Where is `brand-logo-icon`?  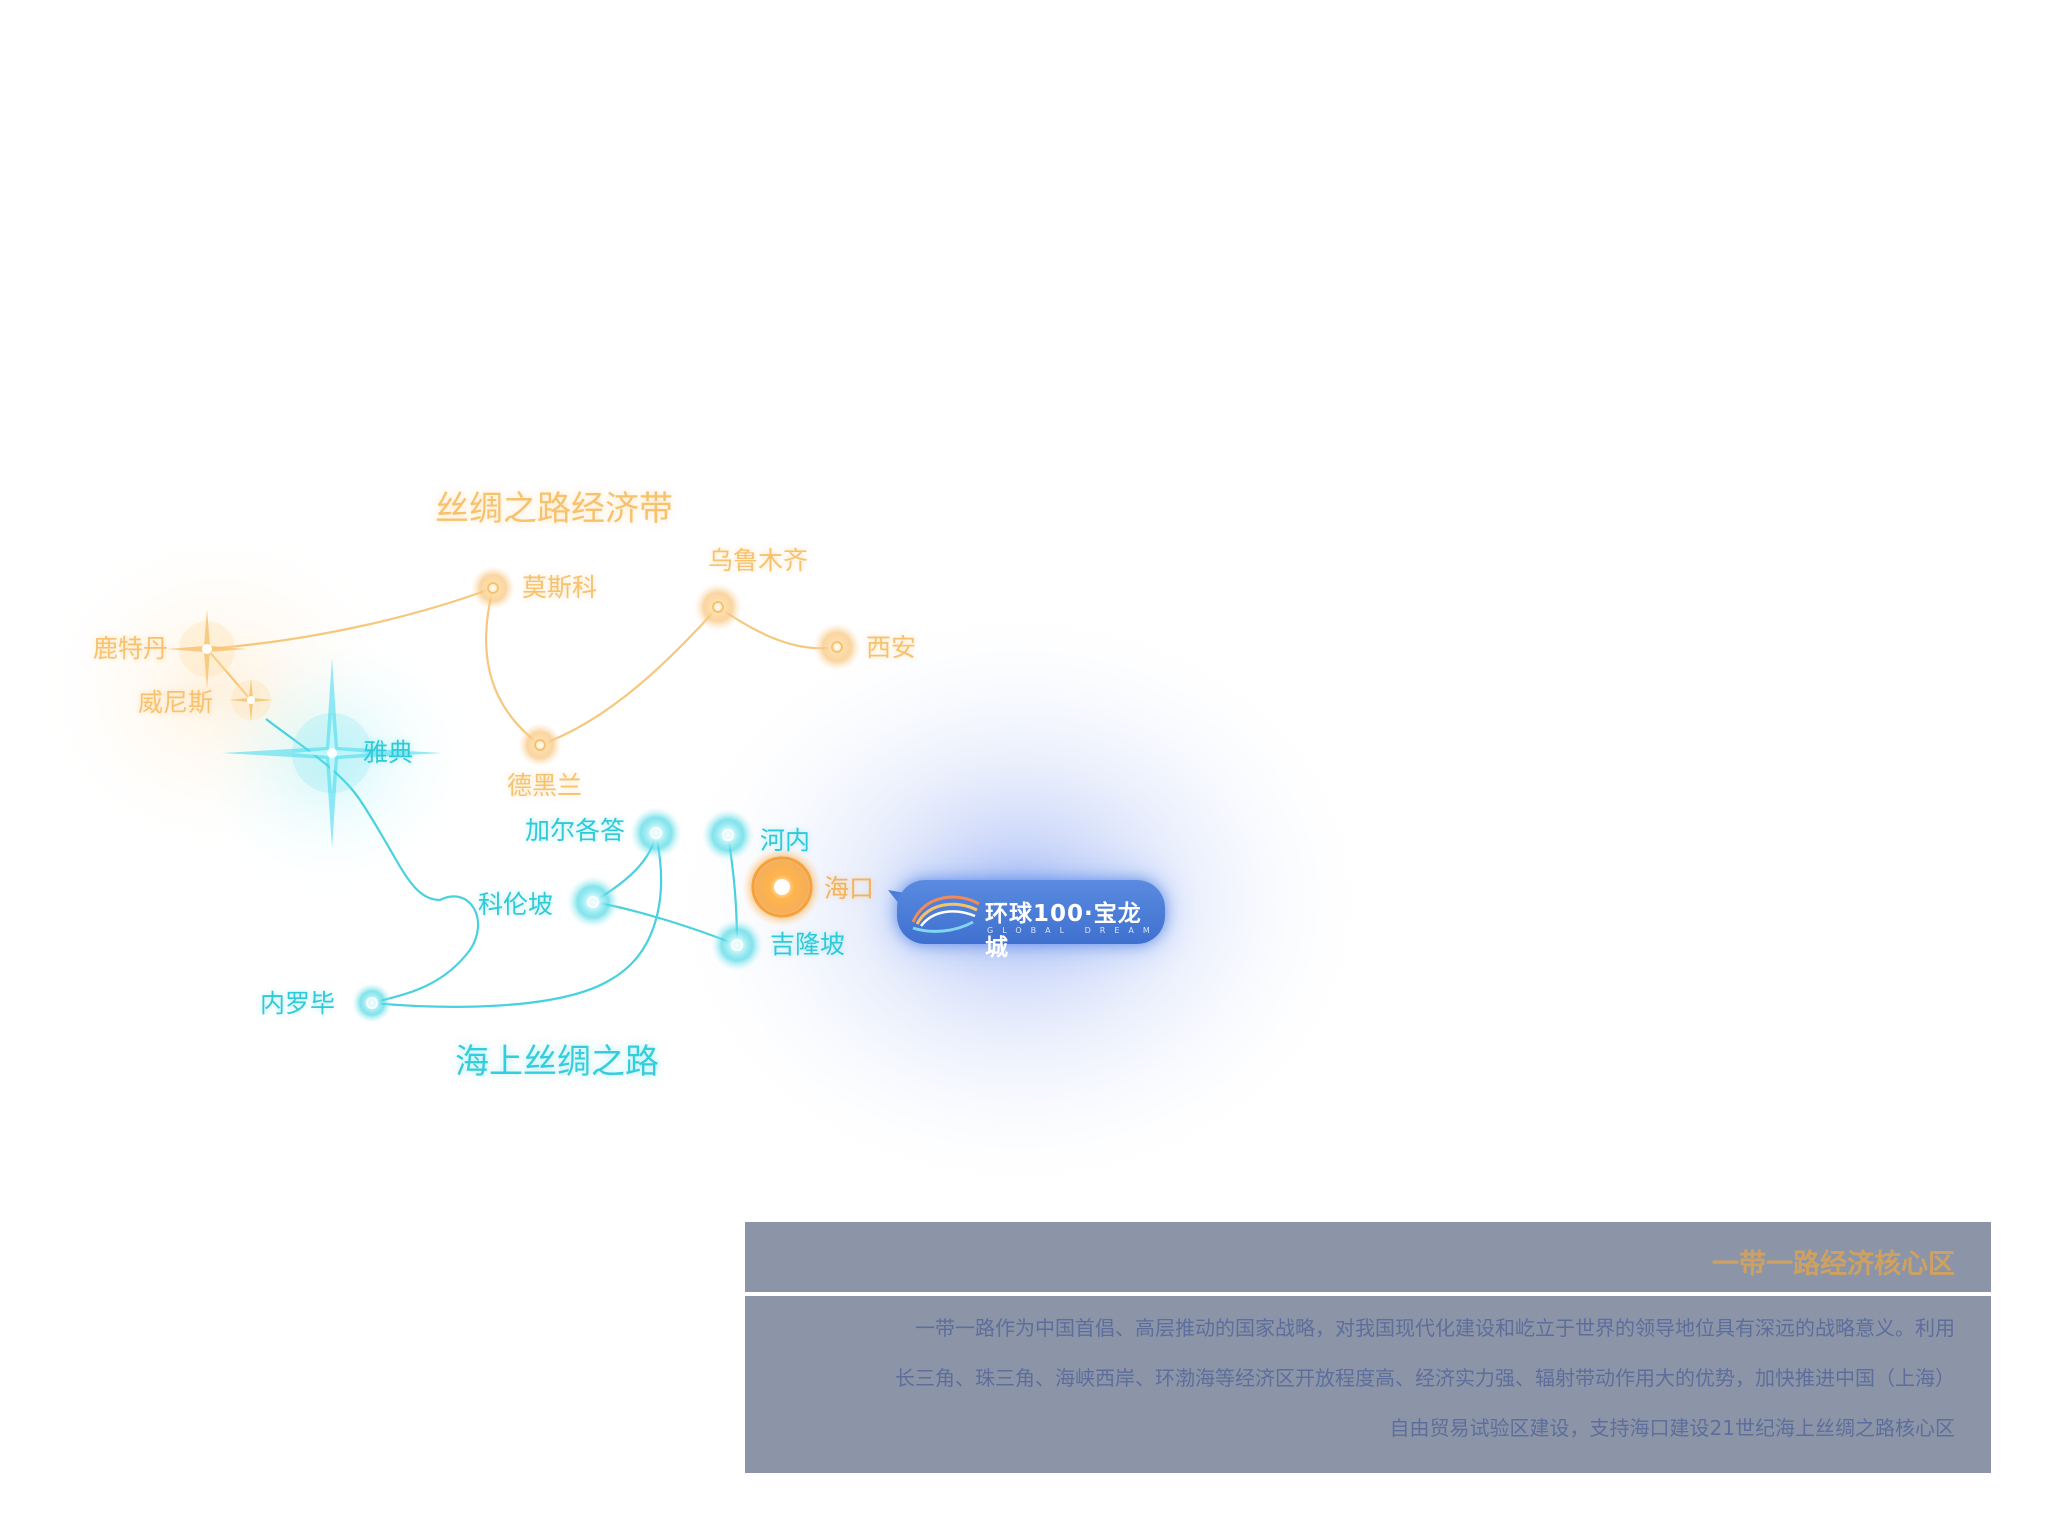 brand-logo-icon is located at coordinates (945, 914).